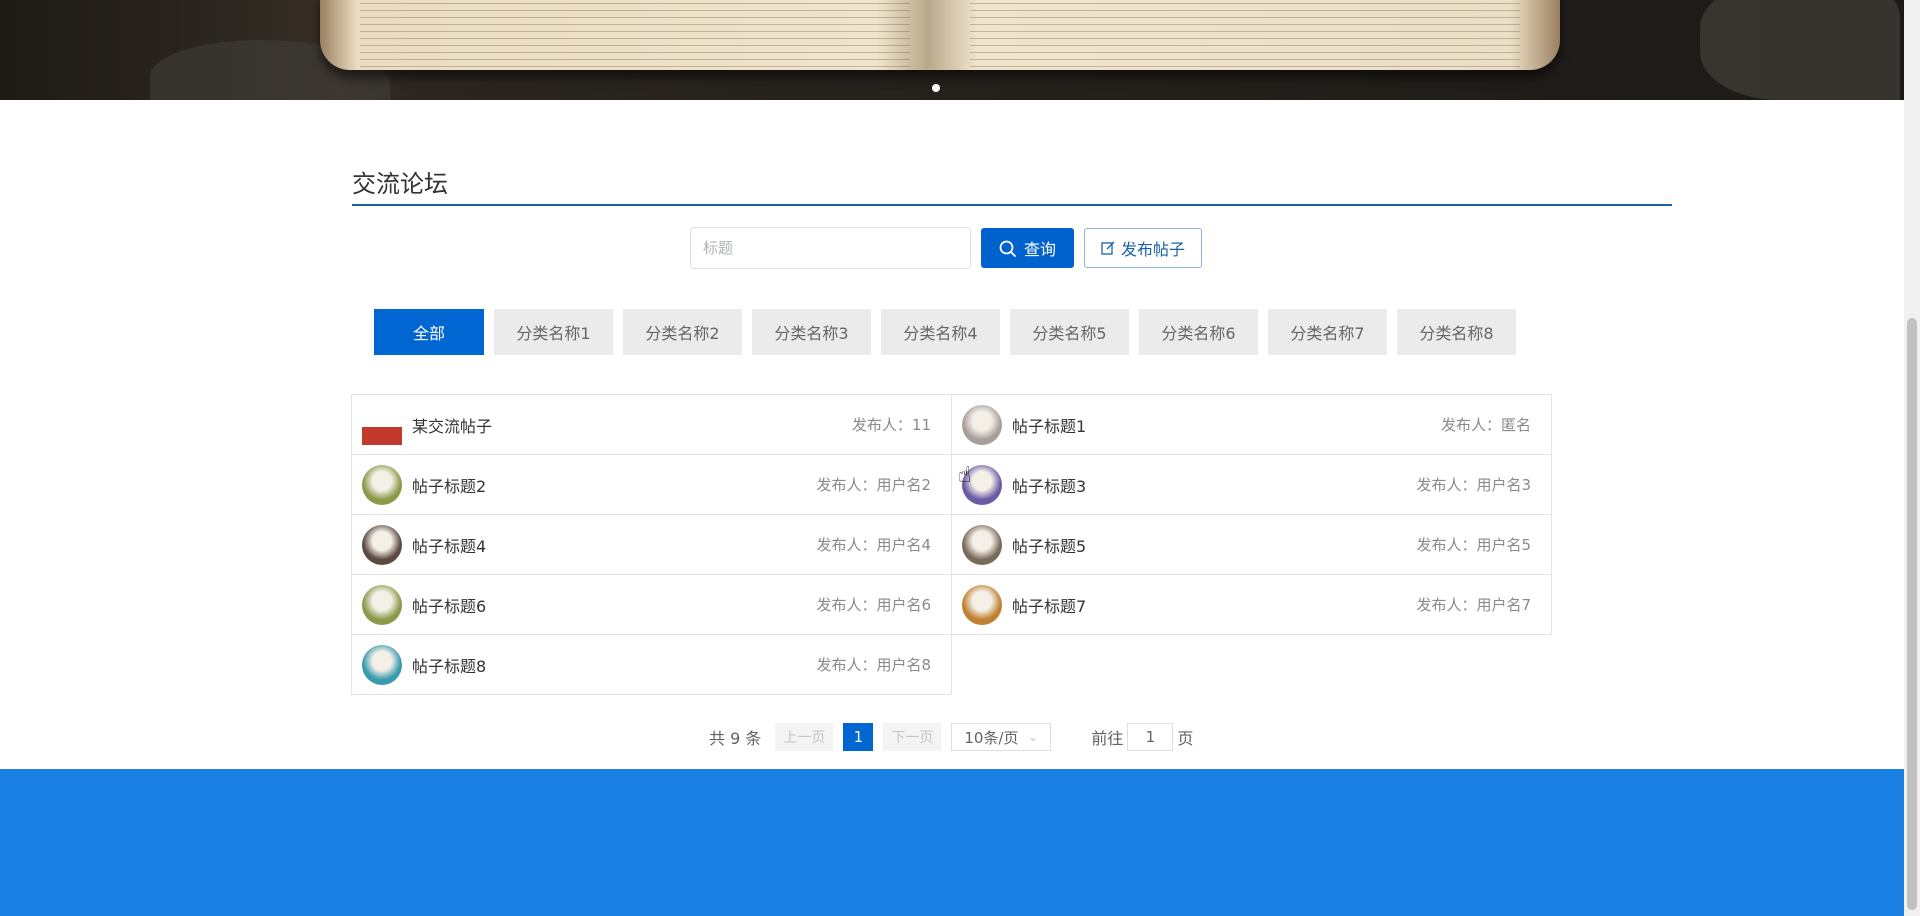 This screenshot has height=916, width=1920. I want to click on page-scrollbar, so click(1912, 458).